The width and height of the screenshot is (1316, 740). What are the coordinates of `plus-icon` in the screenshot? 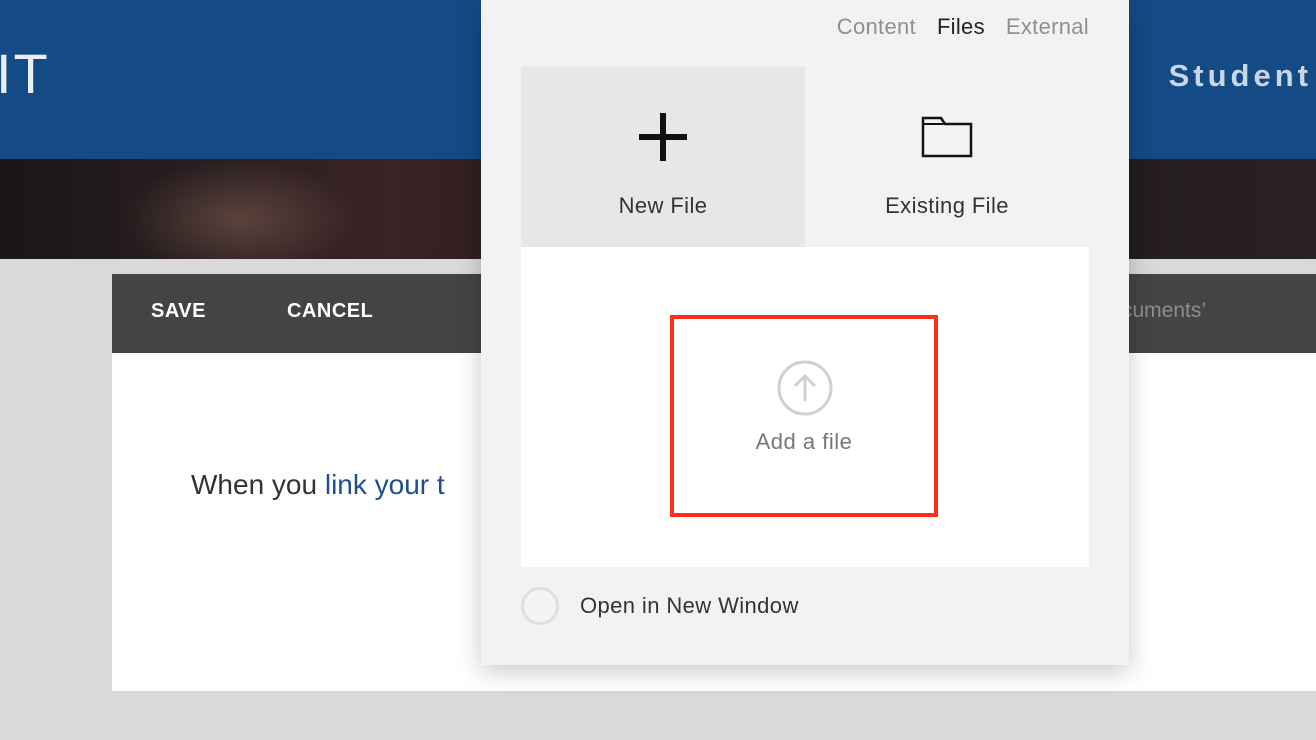 It's located at (663, 137).